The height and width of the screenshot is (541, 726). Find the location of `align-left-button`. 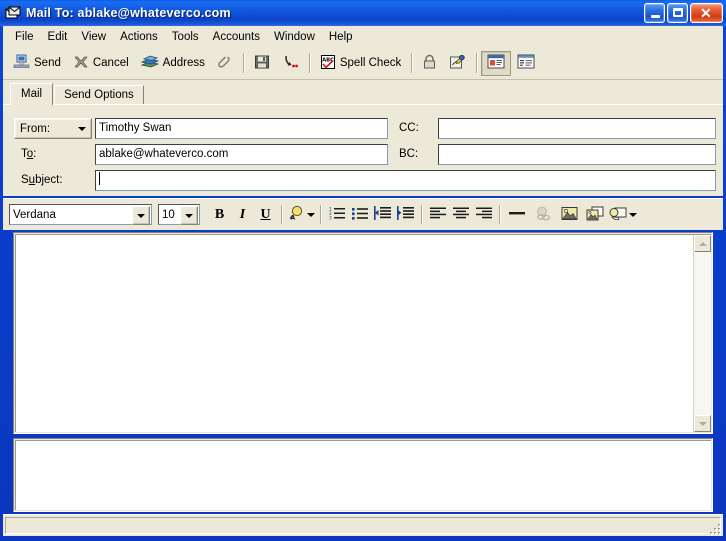

align-left-button is located at coordinates (437, 214).